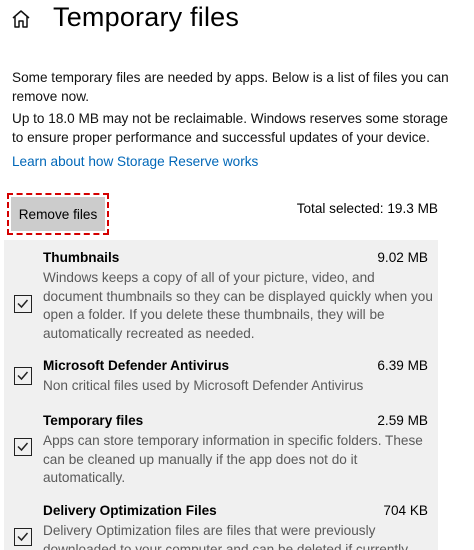 The height and width of the screenshot is (550, 474). What do you see at coordinates (402, 420) in the screenshot?
I see `item-size: 2.59 MB` at bounding box center [402, 420].